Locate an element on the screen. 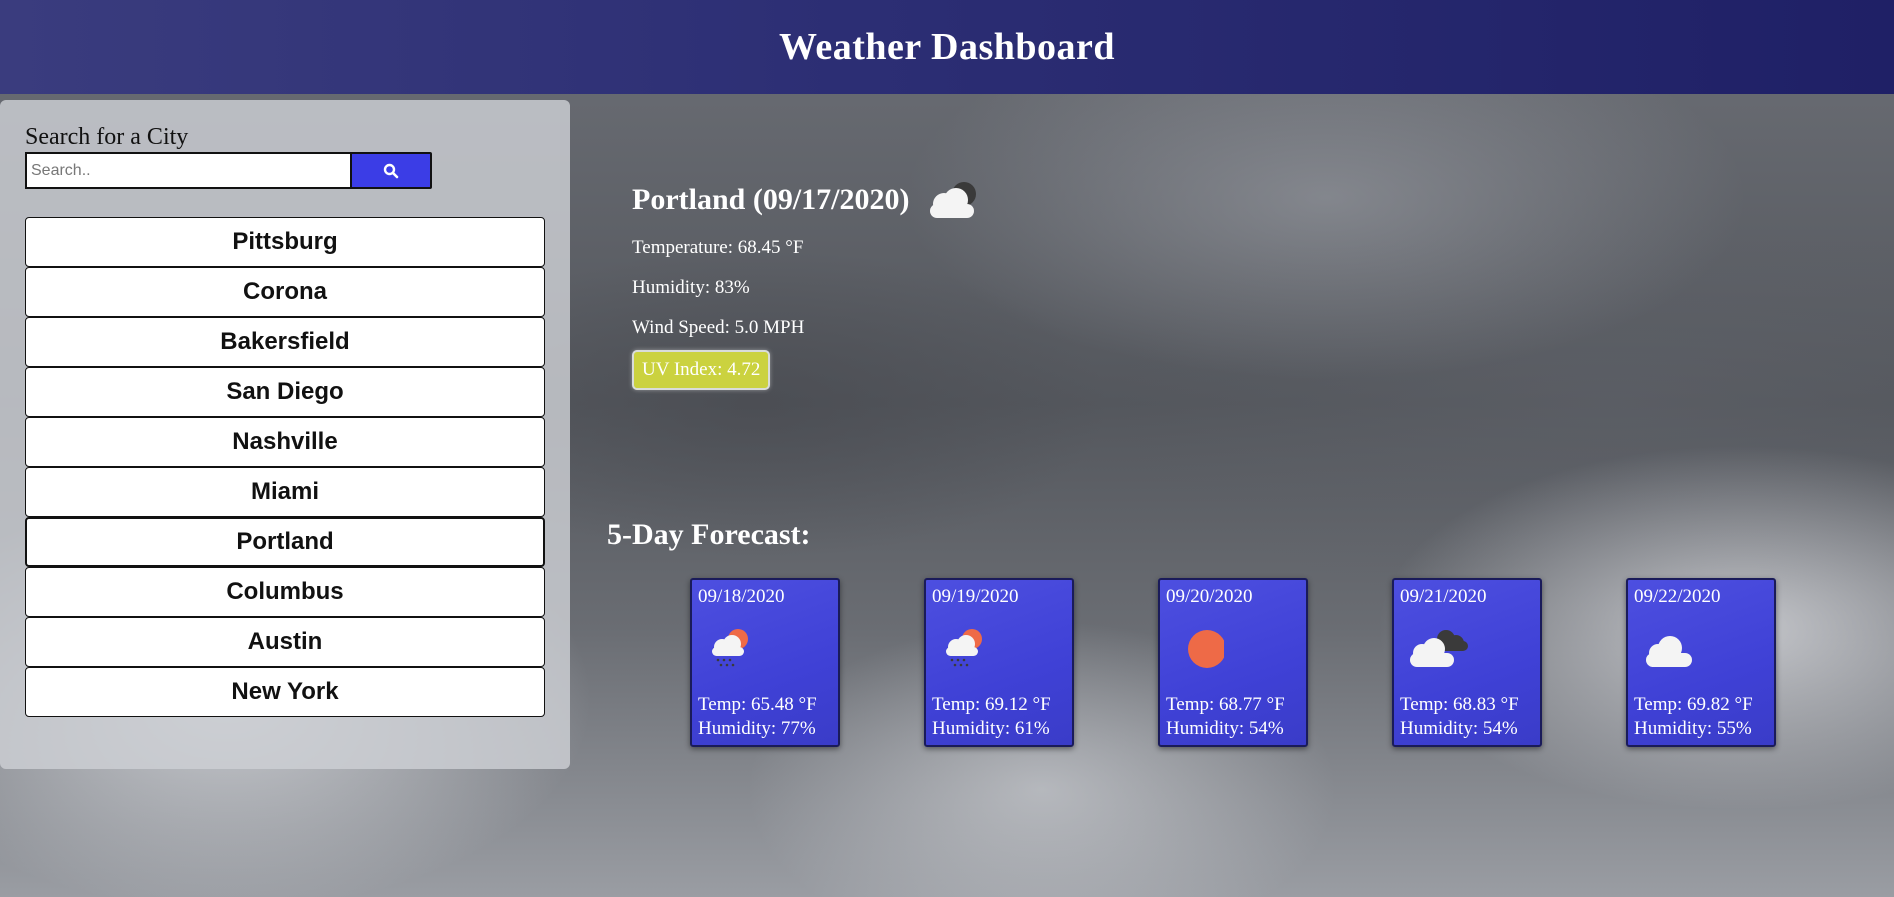 The width and height of the screenshot is (1894, 897). current-humidity: Humidity: 83% is located at coordinates (691, 287).